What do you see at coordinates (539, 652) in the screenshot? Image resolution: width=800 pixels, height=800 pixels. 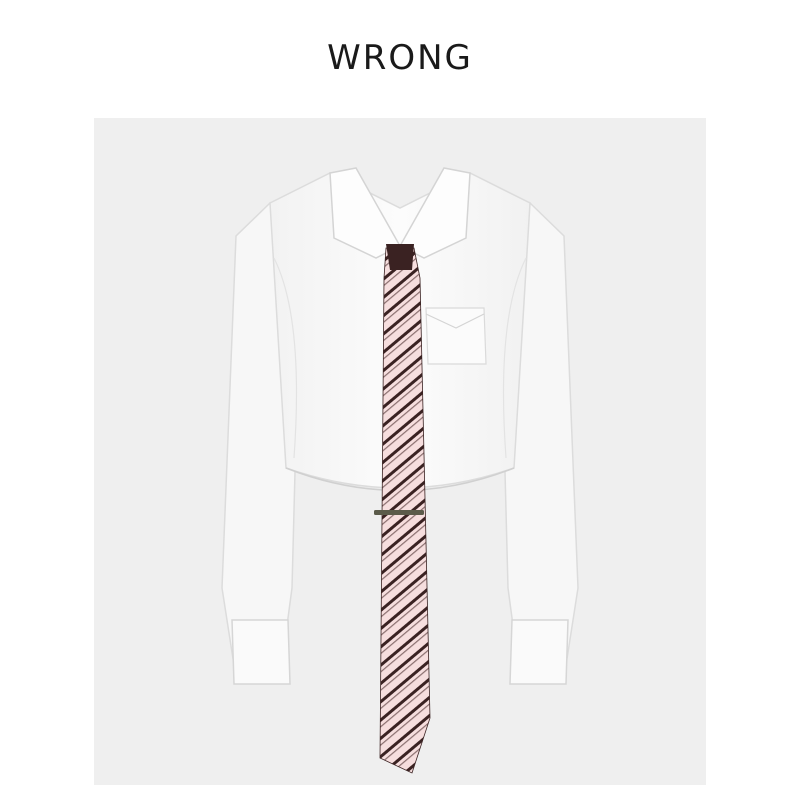 I see `right-cuff` at bounding box center [539, 652].